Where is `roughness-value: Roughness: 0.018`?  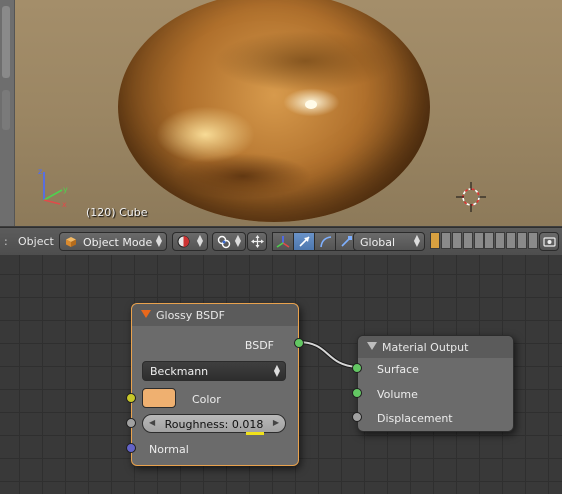
roughness-value: Roughness: 0.018 is located at coordinates (214, 424).